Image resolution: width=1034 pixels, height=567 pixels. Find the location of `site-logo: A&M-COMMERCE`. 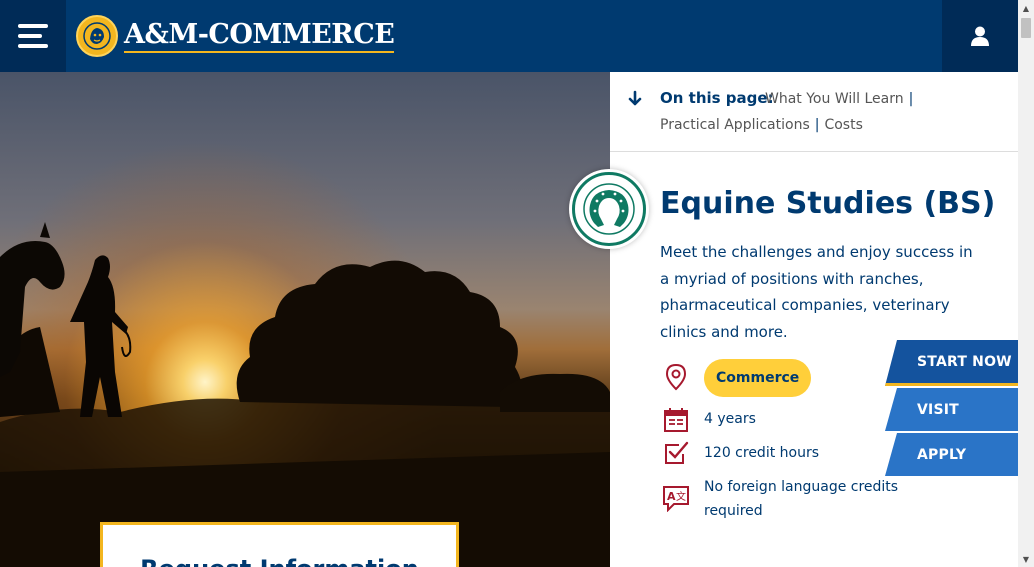

site-logo: A&M-COMMERCE is located at coordinates (235, 36).